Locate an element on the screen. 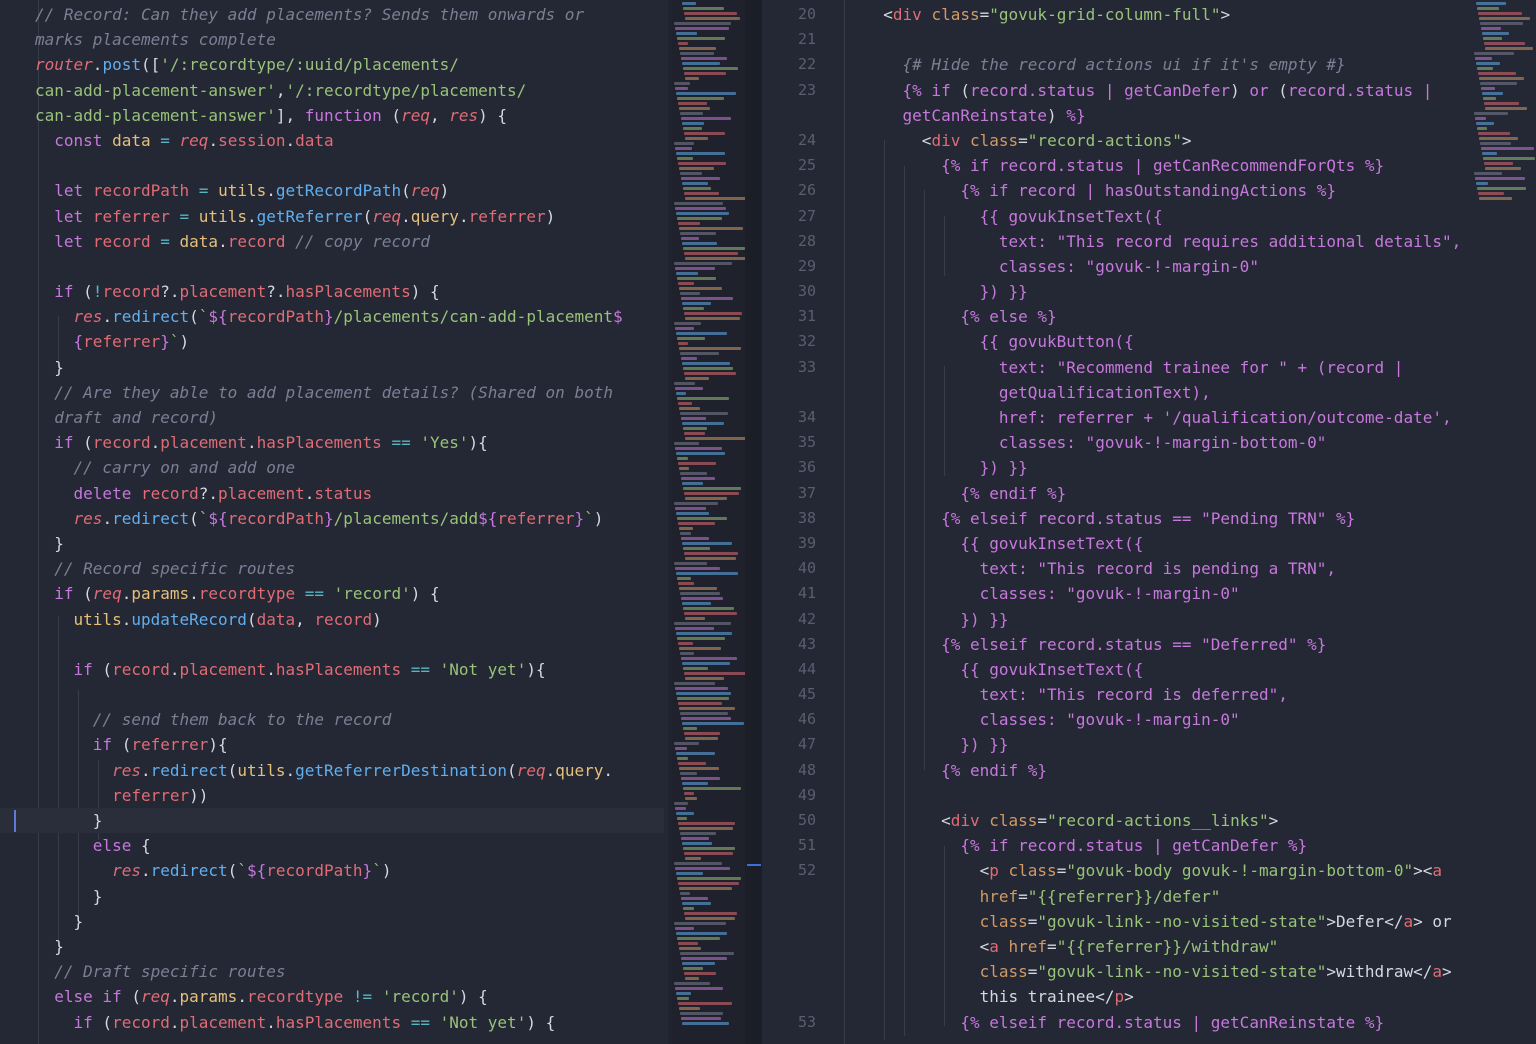 The image size is (1536, 1044). code-line: else { is located at coordinates (334, 845).